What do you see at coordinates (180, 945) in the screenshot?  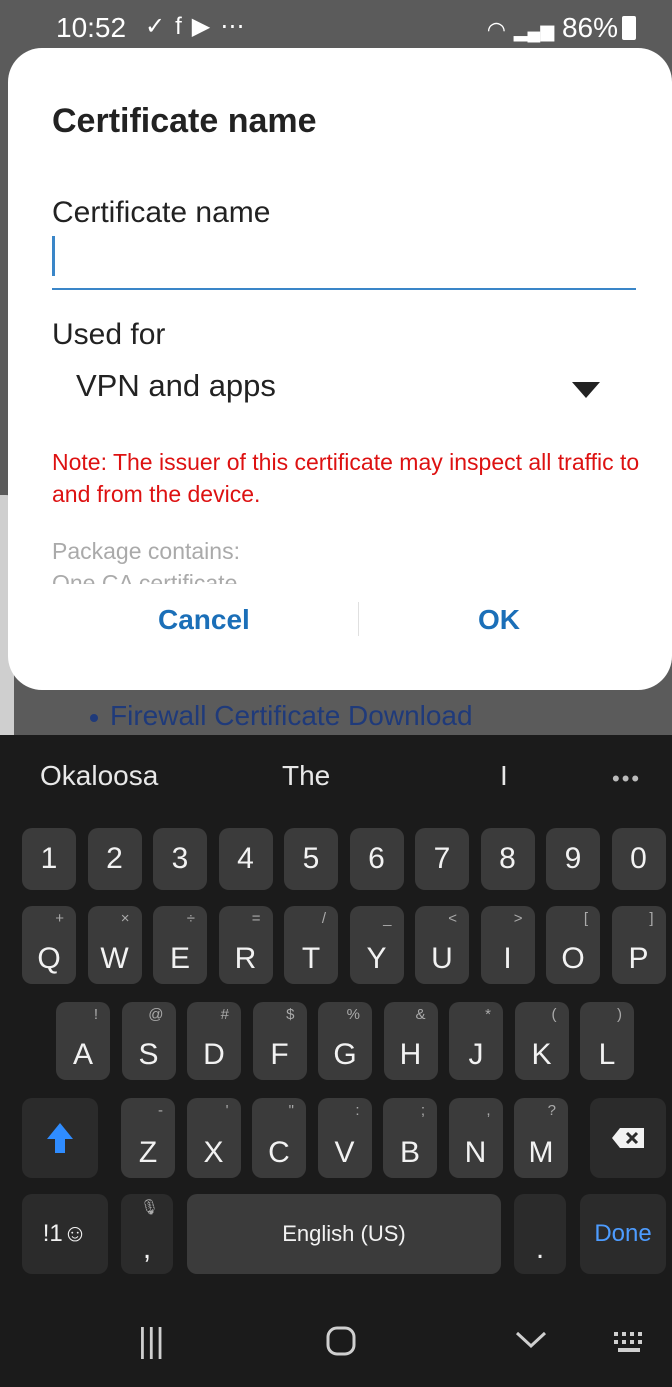 I see `key-e: ÷ E` at bounding box center [180, 945].